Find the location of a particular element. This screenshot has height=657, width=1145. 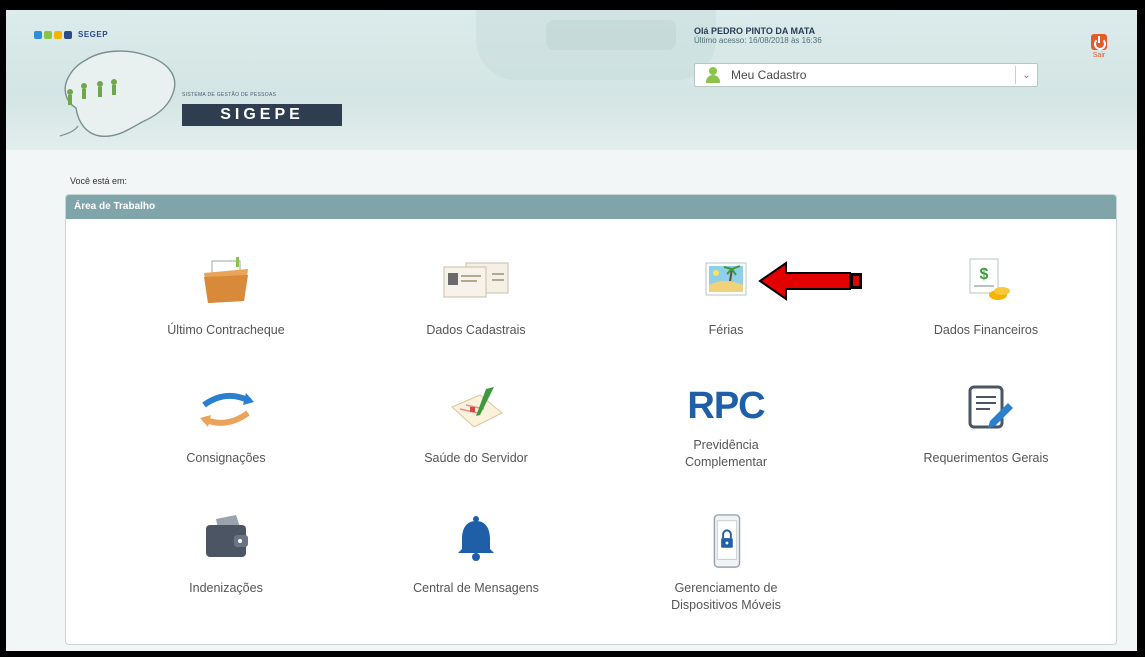

tile-previdencia-complementar: RPC Previdência Complementar is located at coordinates (726, 427).